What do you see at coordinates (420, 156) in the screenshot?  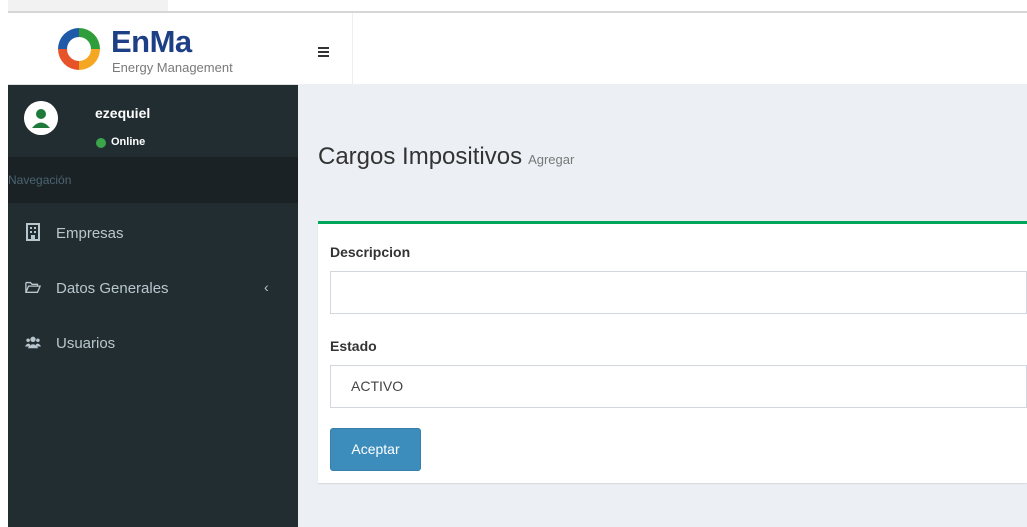 I see `page-title-text: Cargos Impositivos` at bounding box center [420, 156].